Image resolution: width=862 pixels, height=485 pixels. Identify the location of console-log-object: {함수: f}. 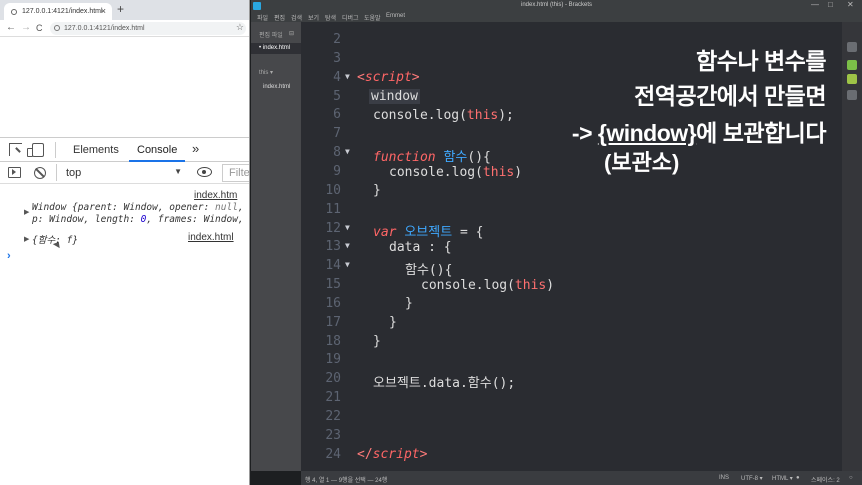
(55, 239).